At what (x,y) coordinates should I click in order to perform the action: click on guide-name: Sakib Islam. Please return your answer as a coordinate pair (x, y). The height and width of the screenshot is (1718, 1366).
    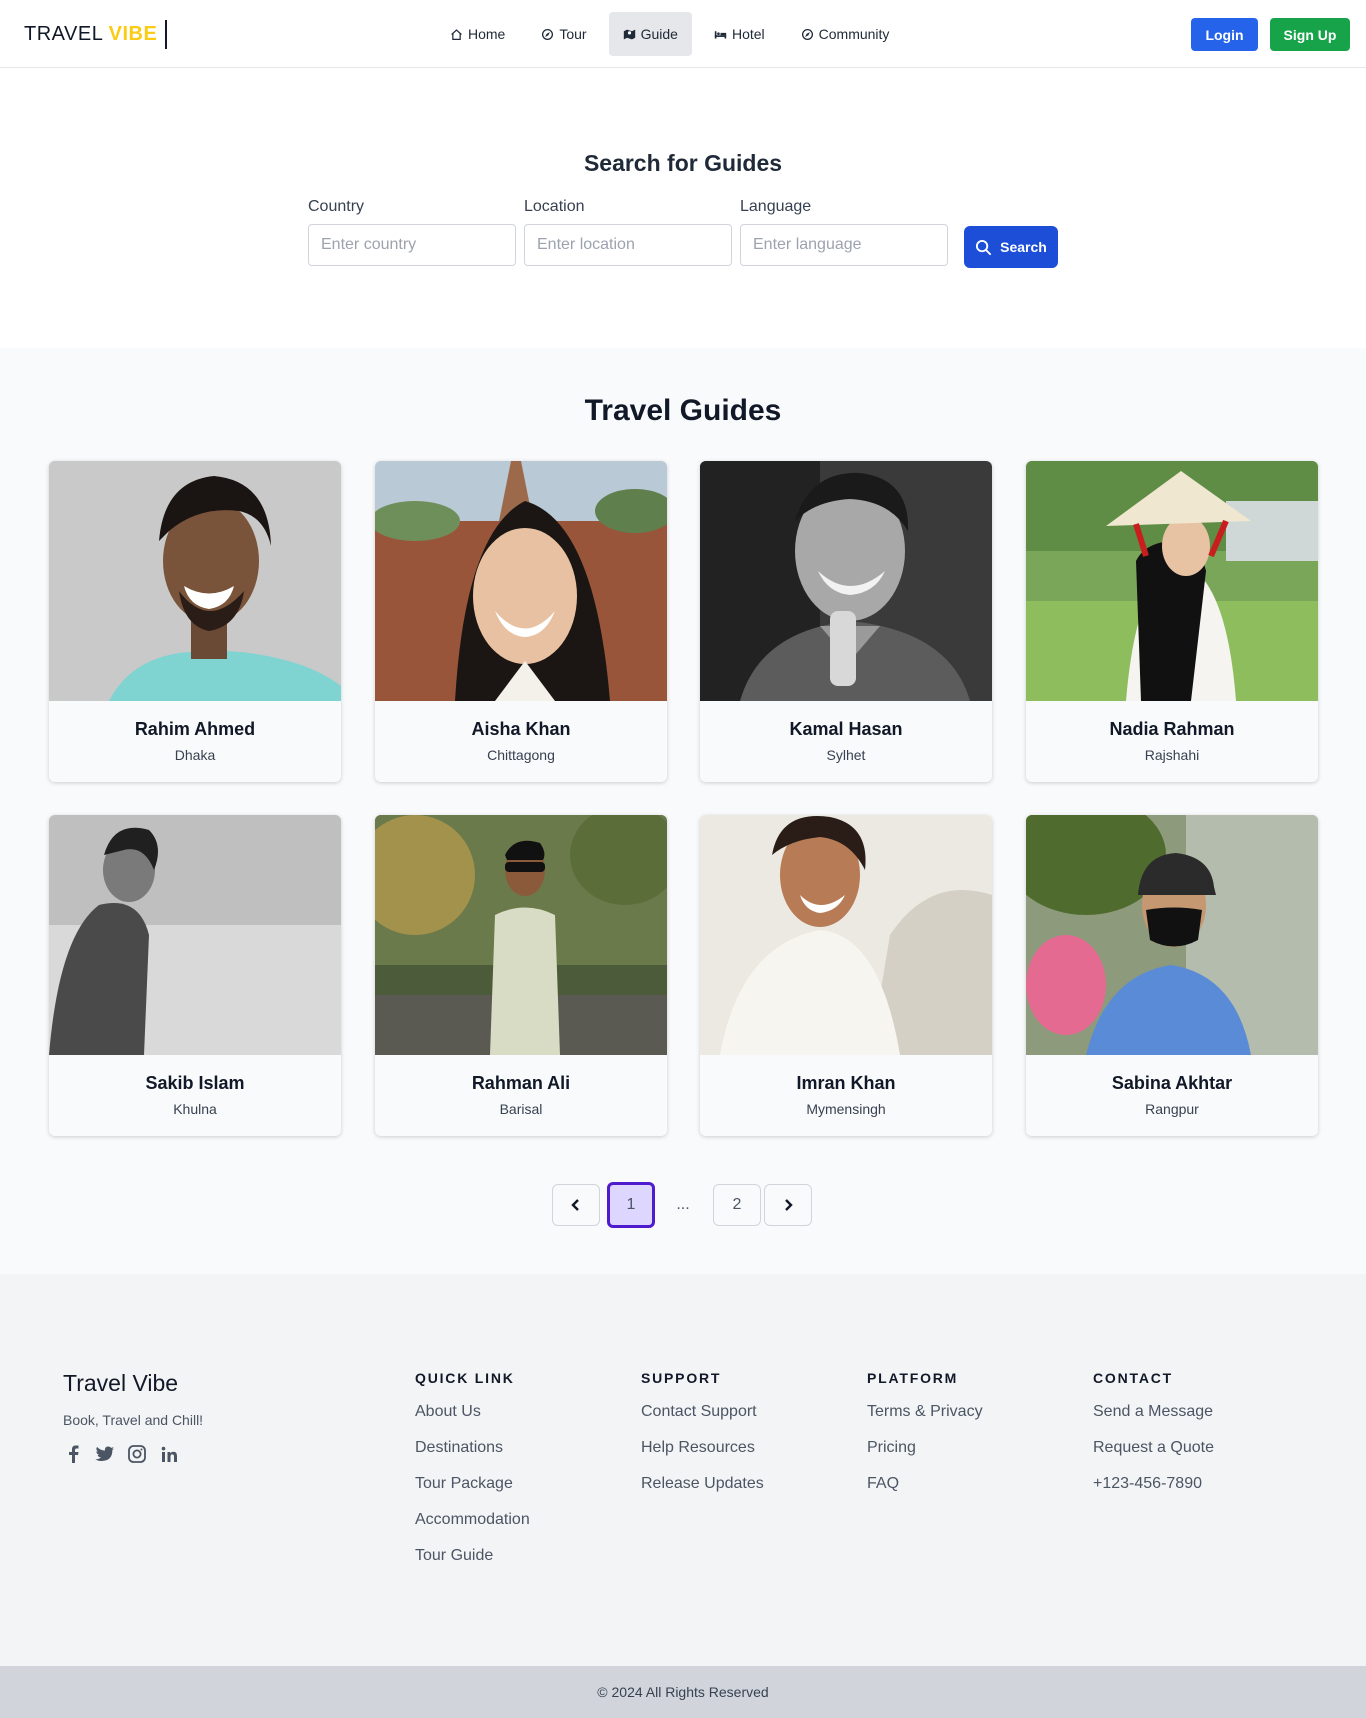
    Looking at the image, I should click on (195, 1083).